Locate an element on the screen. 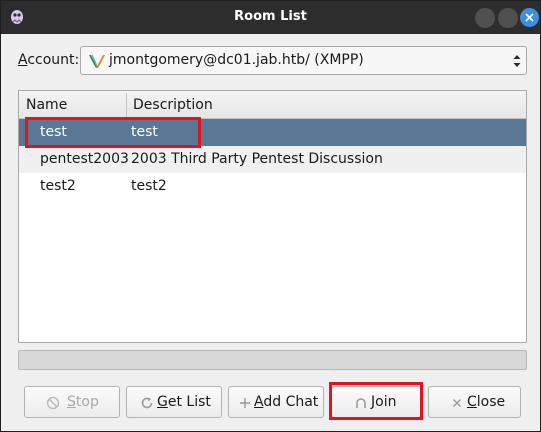 This screenshot has width=541, height=432. account-value: jmontgomery@dc01.jab.htb/ (XMPP) is located at coordinates (236, 60).